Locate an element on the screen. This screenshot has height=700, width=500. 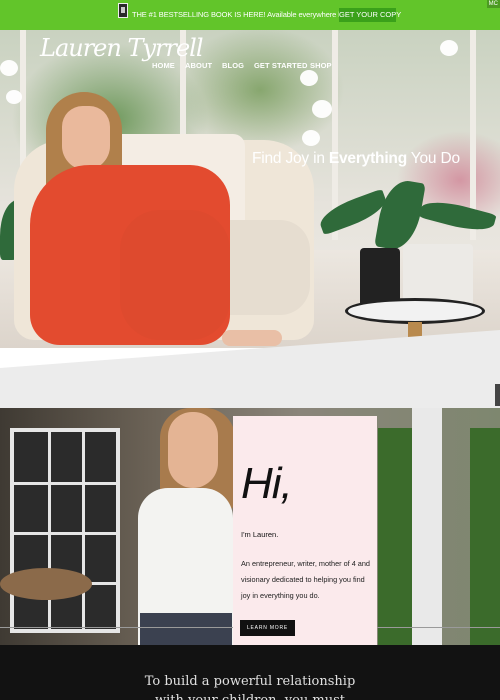
plant-leaf is located at coordinates (457, 216).